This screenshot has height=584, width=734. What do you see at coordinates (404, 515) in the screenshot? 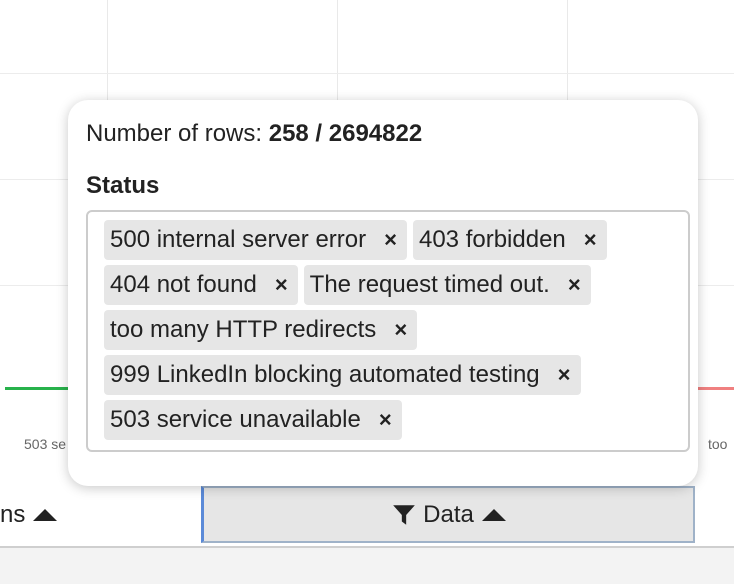
I see `filter-icon` at bounding box center [404, 515].